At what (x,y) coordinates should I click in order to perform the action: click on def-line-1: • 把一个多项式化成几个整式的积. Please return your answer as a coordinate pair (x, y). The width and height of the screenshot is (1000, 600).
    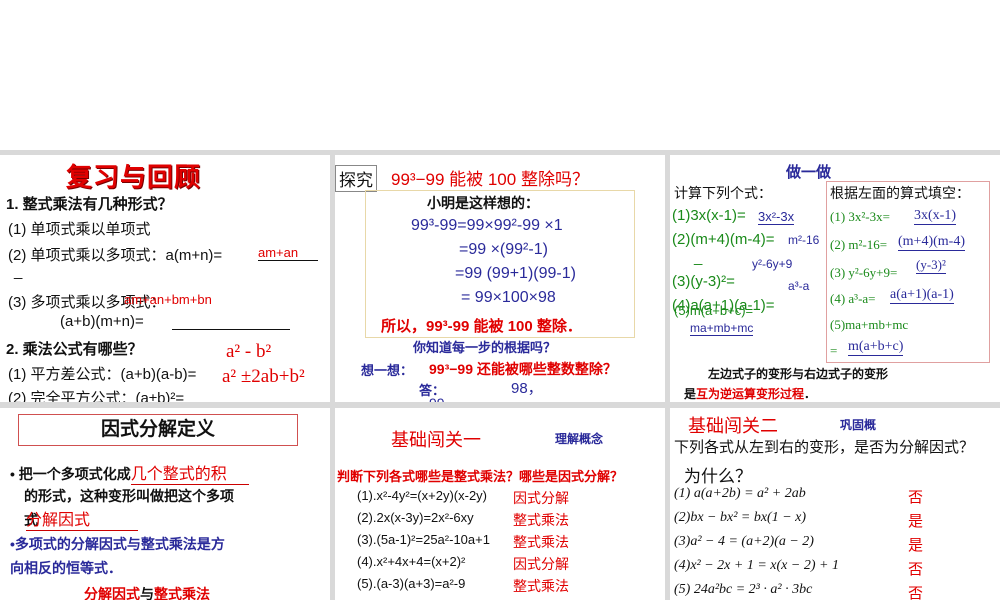
    Looking at the image, I should click on (129, 472).